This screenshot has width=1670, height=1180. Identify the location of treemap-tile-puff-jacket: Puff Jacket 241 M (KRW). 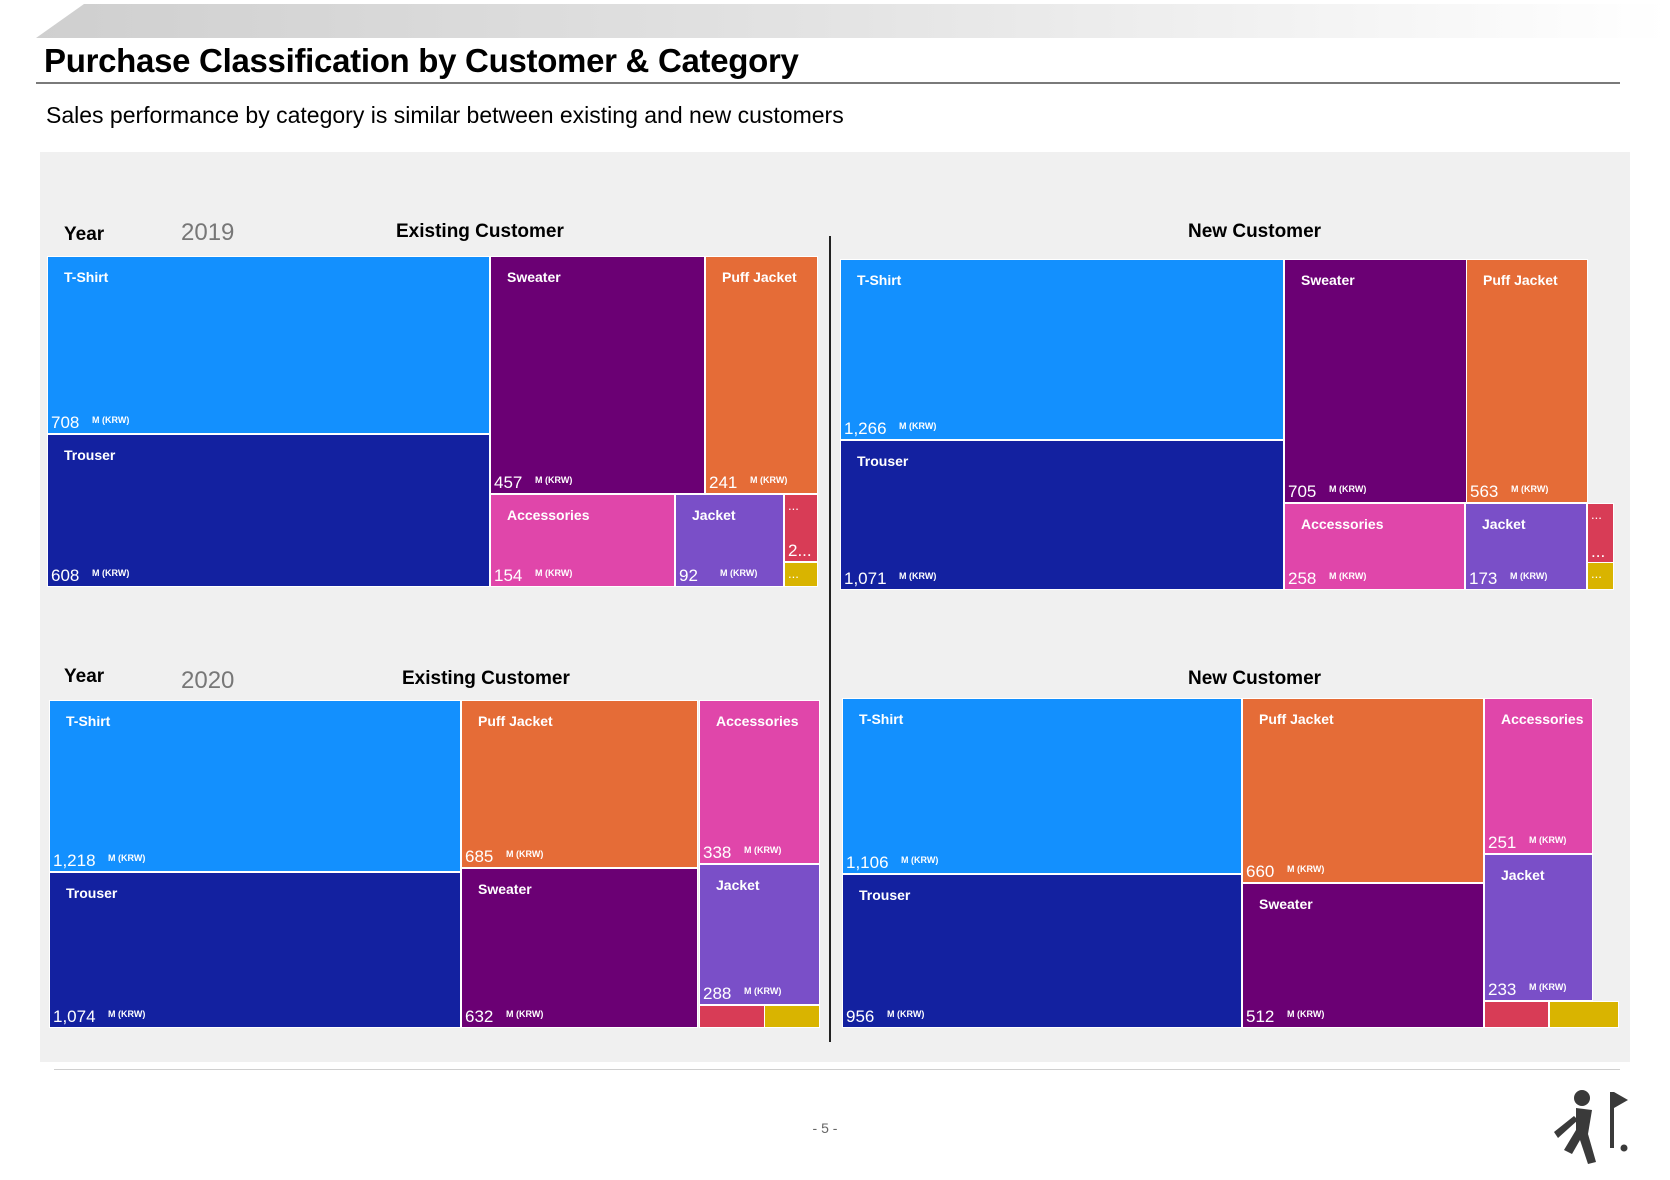
(761, 375).